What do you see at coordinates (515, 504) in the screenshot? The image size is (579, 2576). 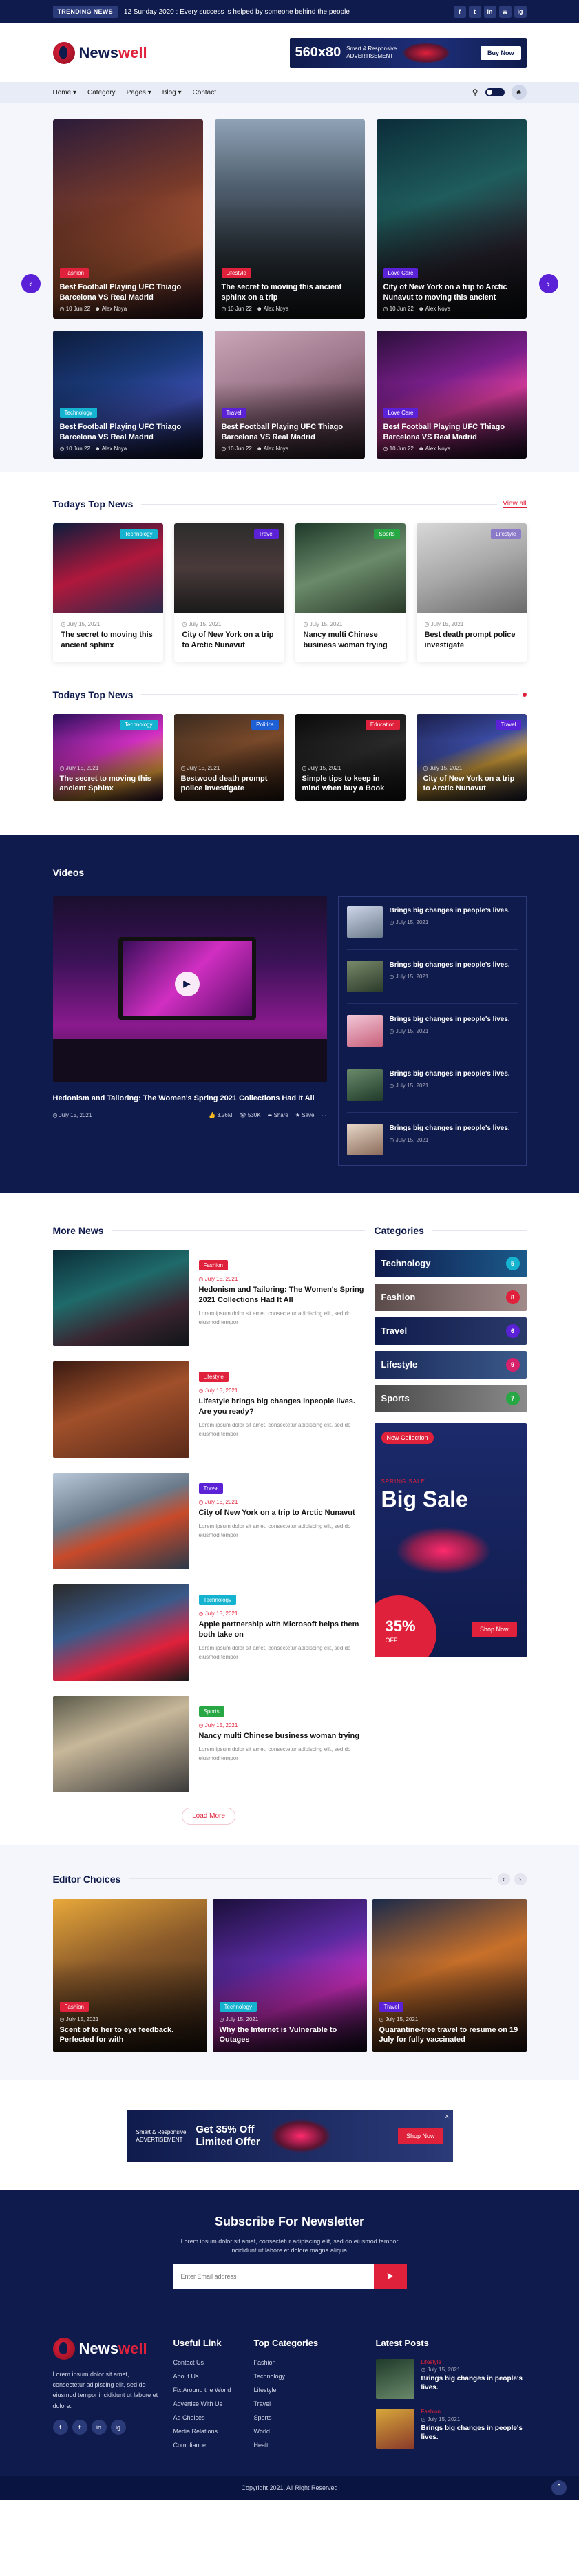 I see `view-all-link: View all` at bounding box center [515, 504].